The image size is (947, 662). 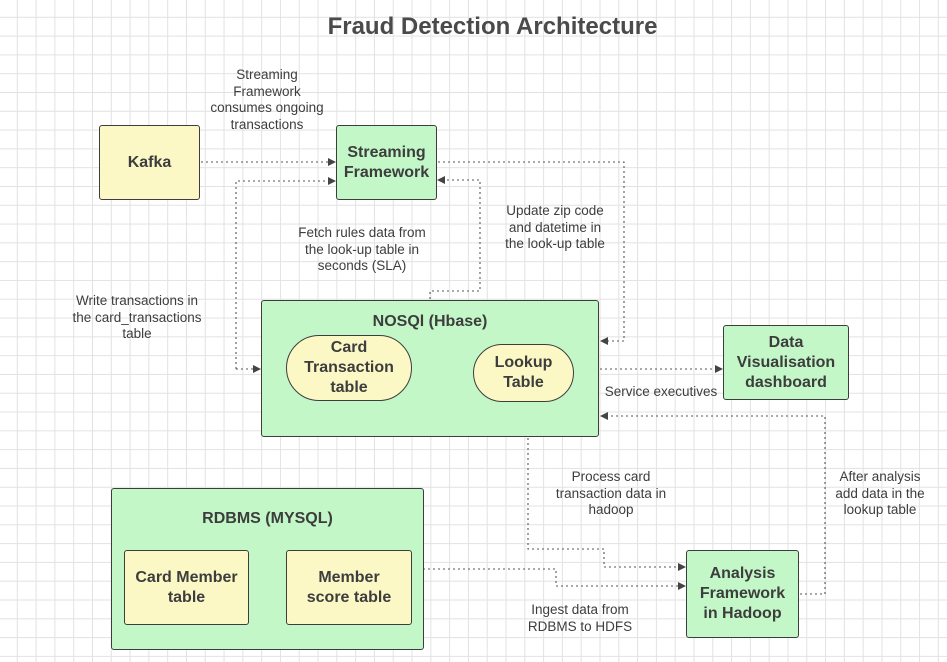 What do you see at coordinates (549, 579) in the screenshot?
I see `connector-rdbms-to-analysis` at bounding box center [549, 579].